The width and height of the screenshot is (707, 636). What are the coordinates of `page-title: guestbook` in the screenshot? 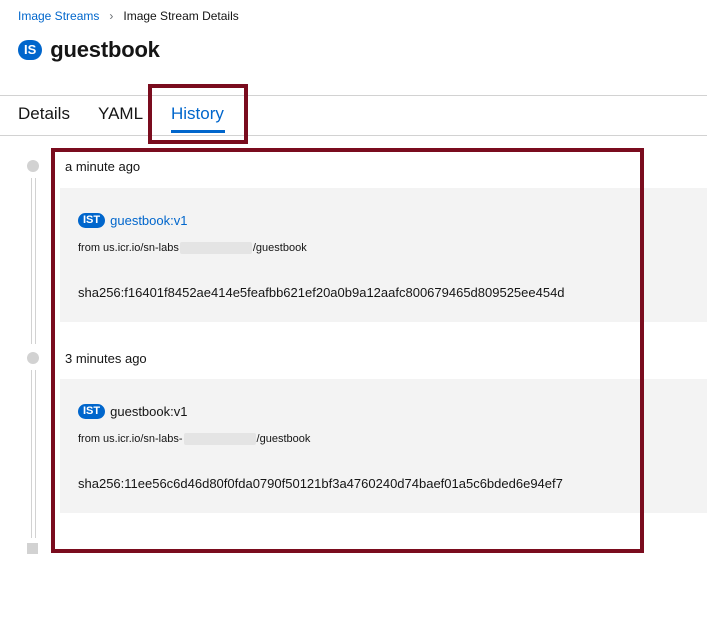 It's located at (105, 49).